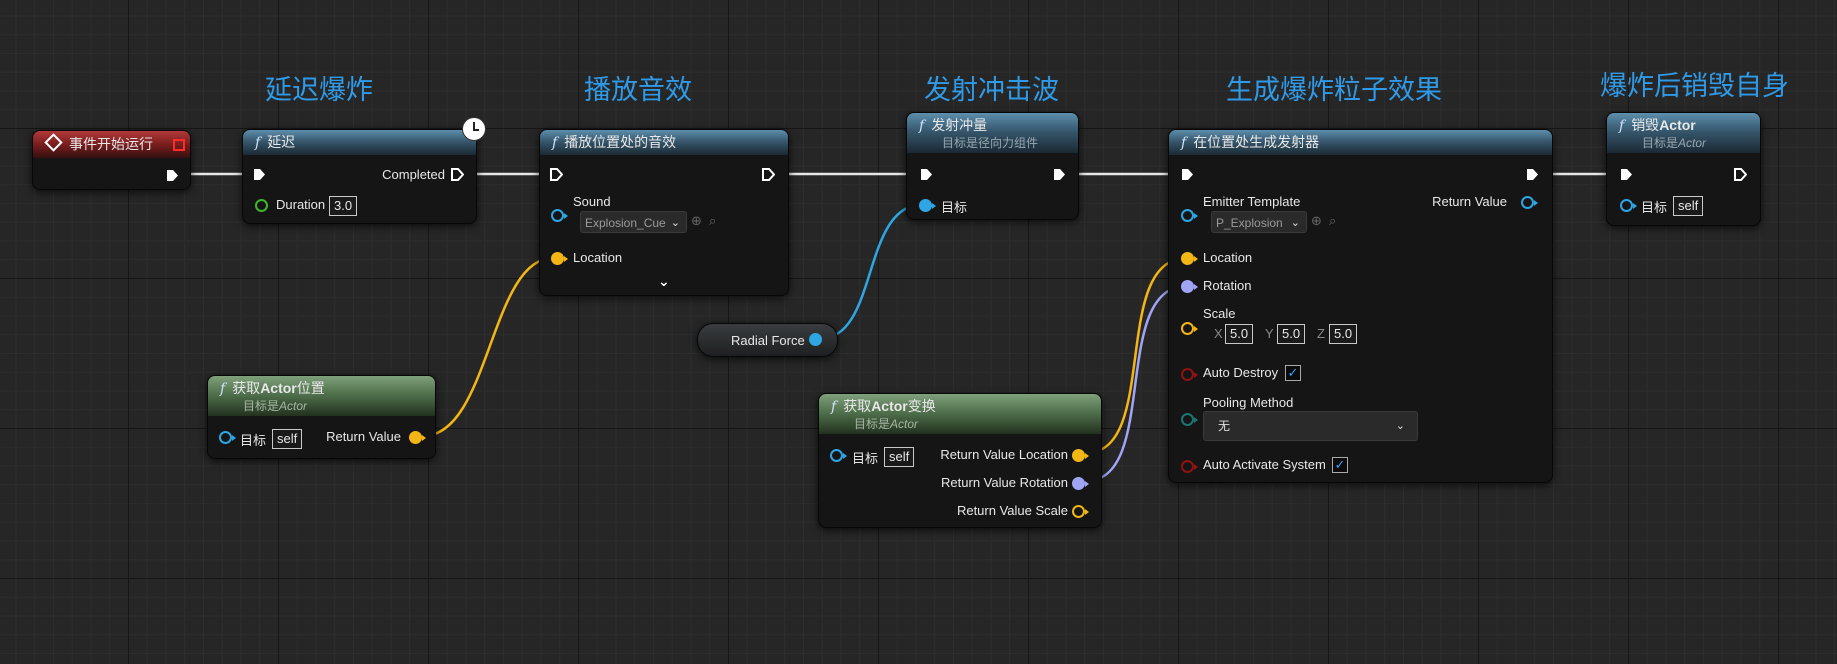 This screenshot has height=664, width=1837. Describe the element at coordinates (1189, 286) in the screenshot. I see `rotation-pin` at that location.